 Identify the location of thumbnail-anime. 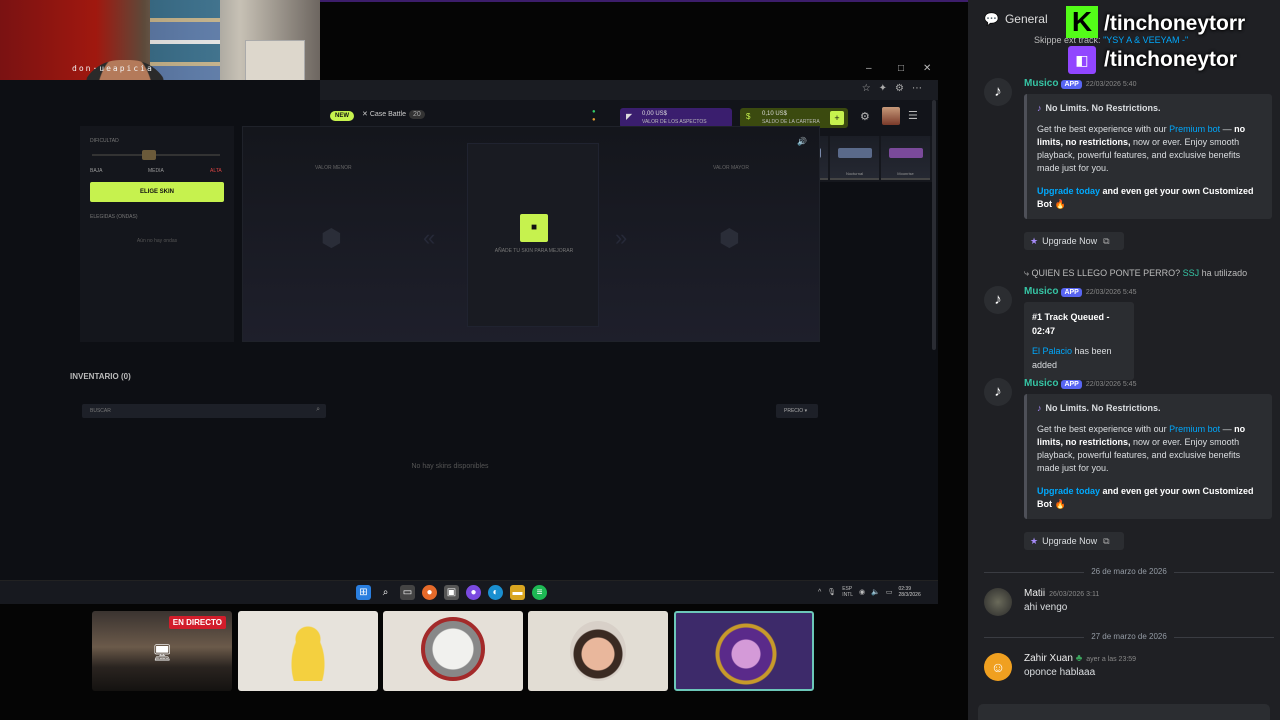
(744, 651).